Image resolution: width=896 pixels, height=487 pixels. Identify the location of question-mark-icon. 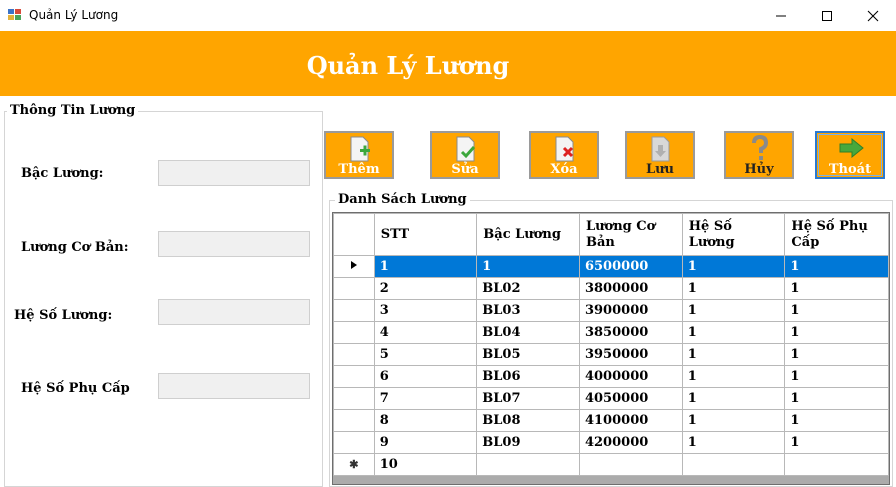
(760, 147).